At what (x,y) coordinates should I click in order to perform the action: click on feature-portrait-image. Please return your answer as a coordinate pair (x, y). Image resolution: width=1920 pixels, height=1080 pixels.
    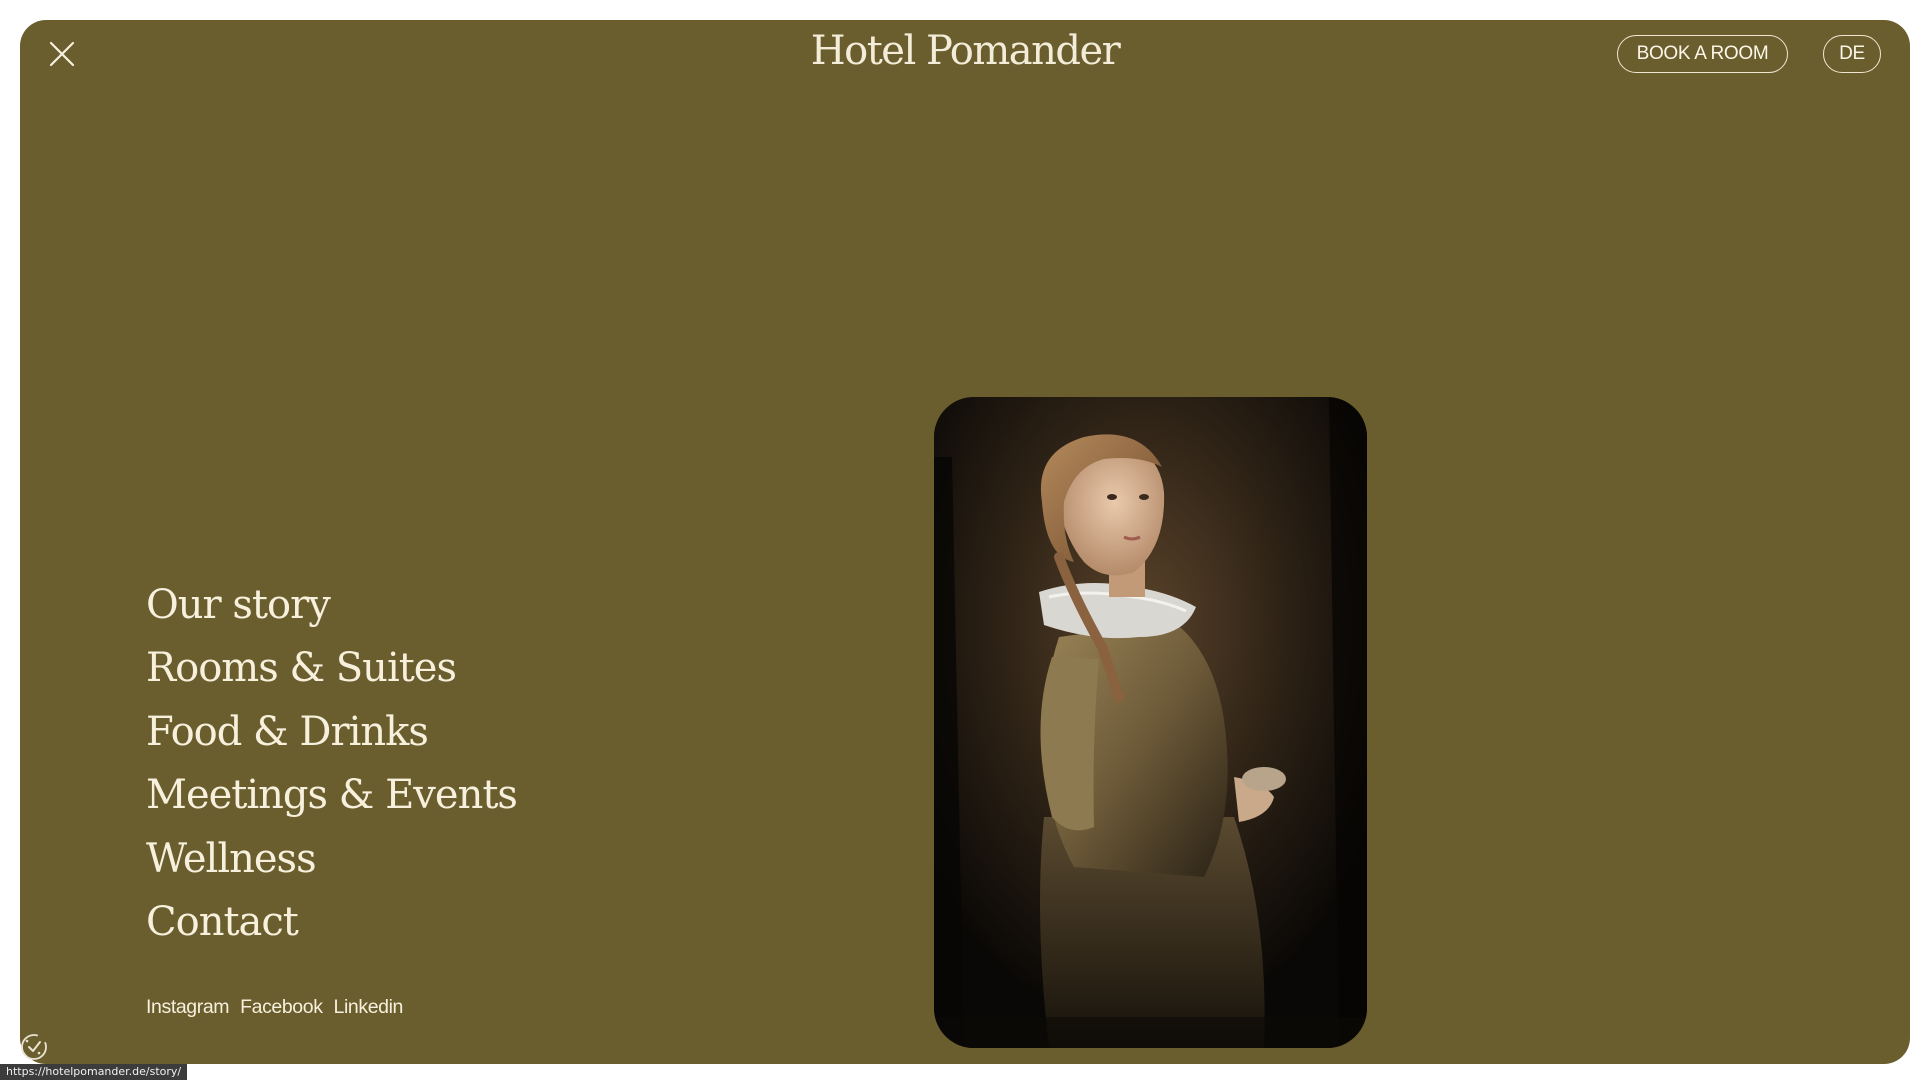
    Looking at the image, I should click on (1150, 722).